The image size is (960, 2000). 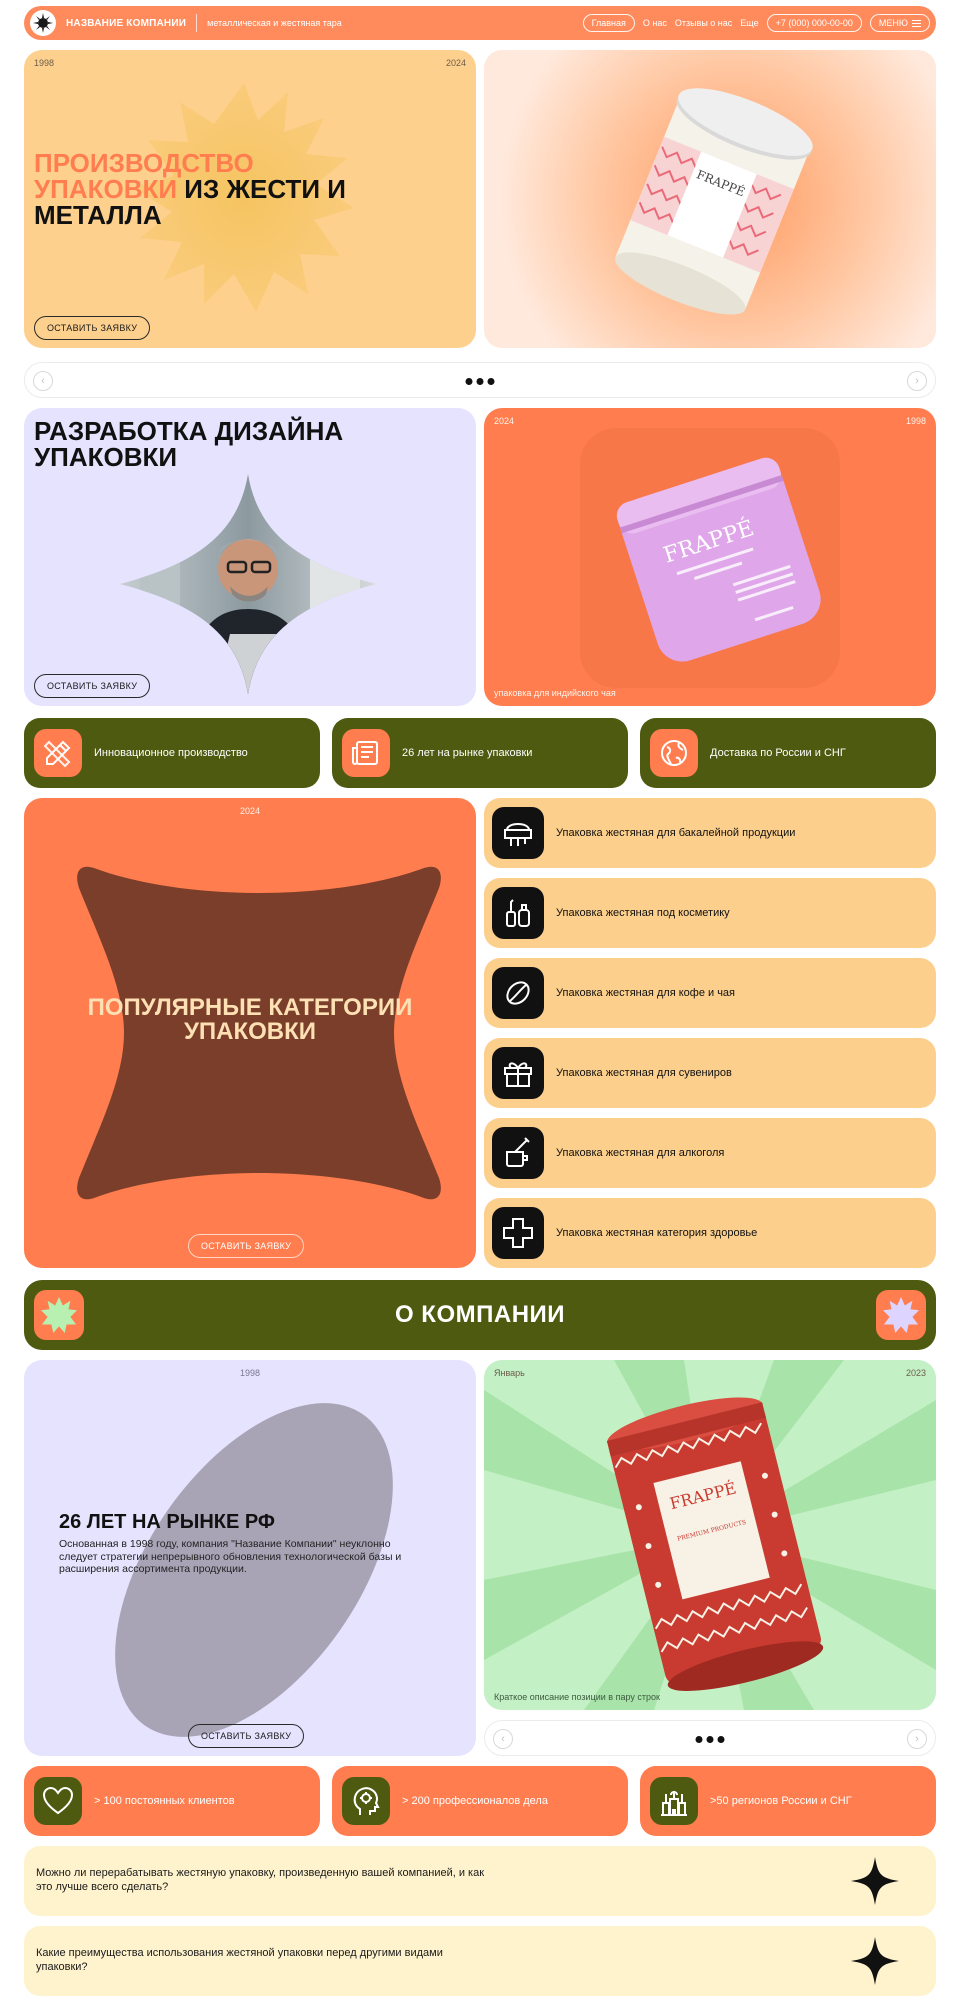 I want to click on nav-link-about: О нас, so click(x=655, y=23).